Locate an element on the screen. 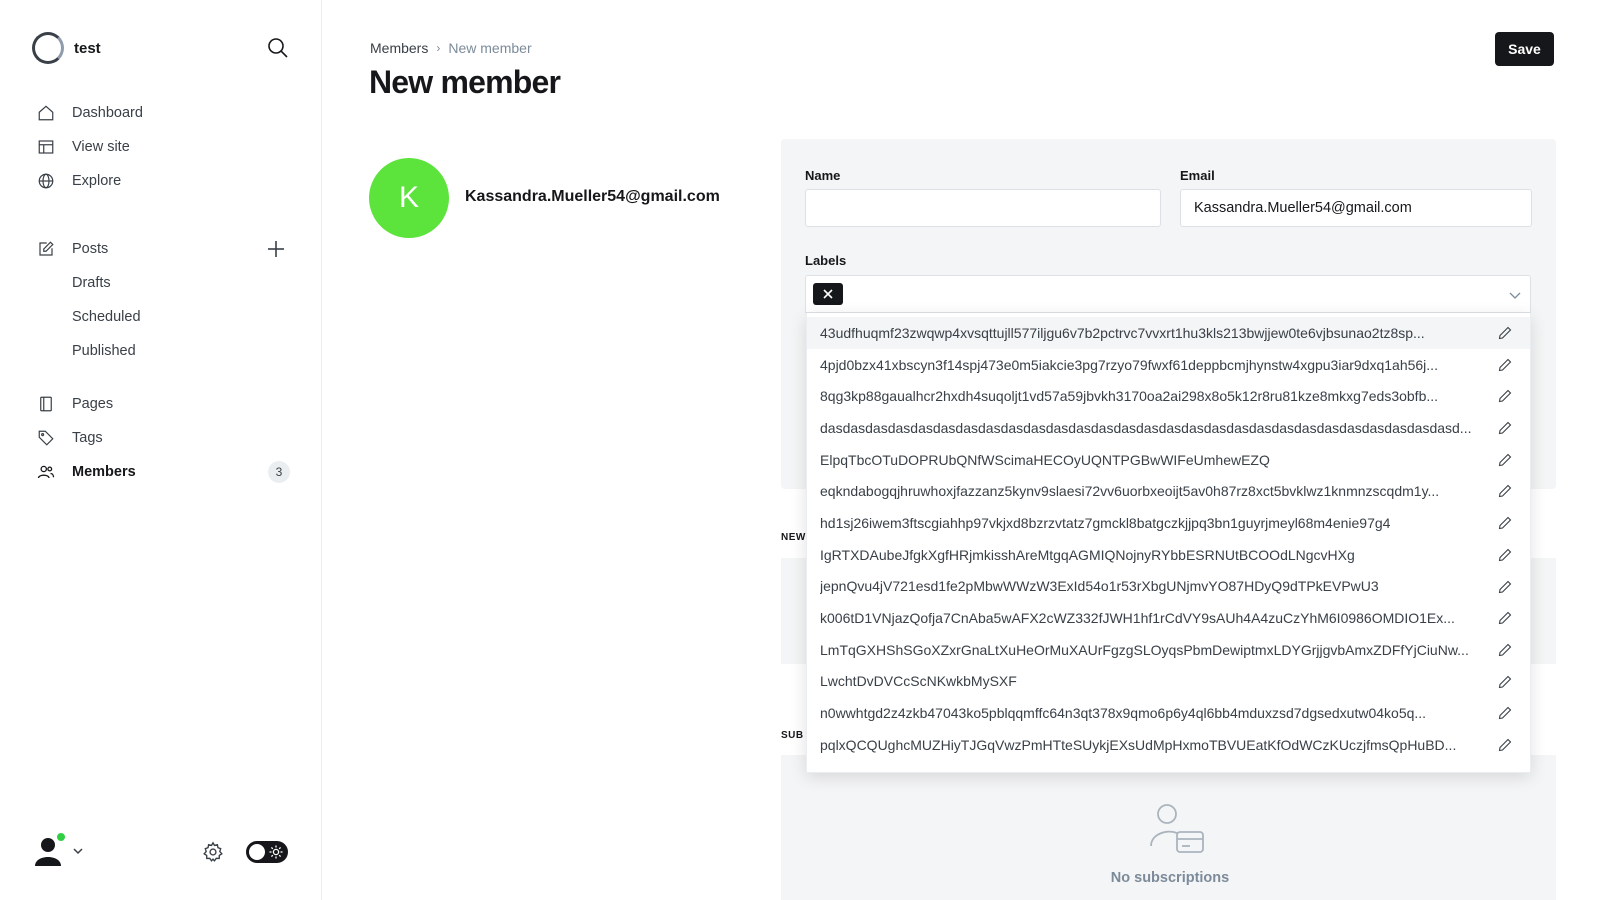 The image size is (1600, 900). no-subscriptions-text: No subscriptions is located at coordinates (1170, 878).